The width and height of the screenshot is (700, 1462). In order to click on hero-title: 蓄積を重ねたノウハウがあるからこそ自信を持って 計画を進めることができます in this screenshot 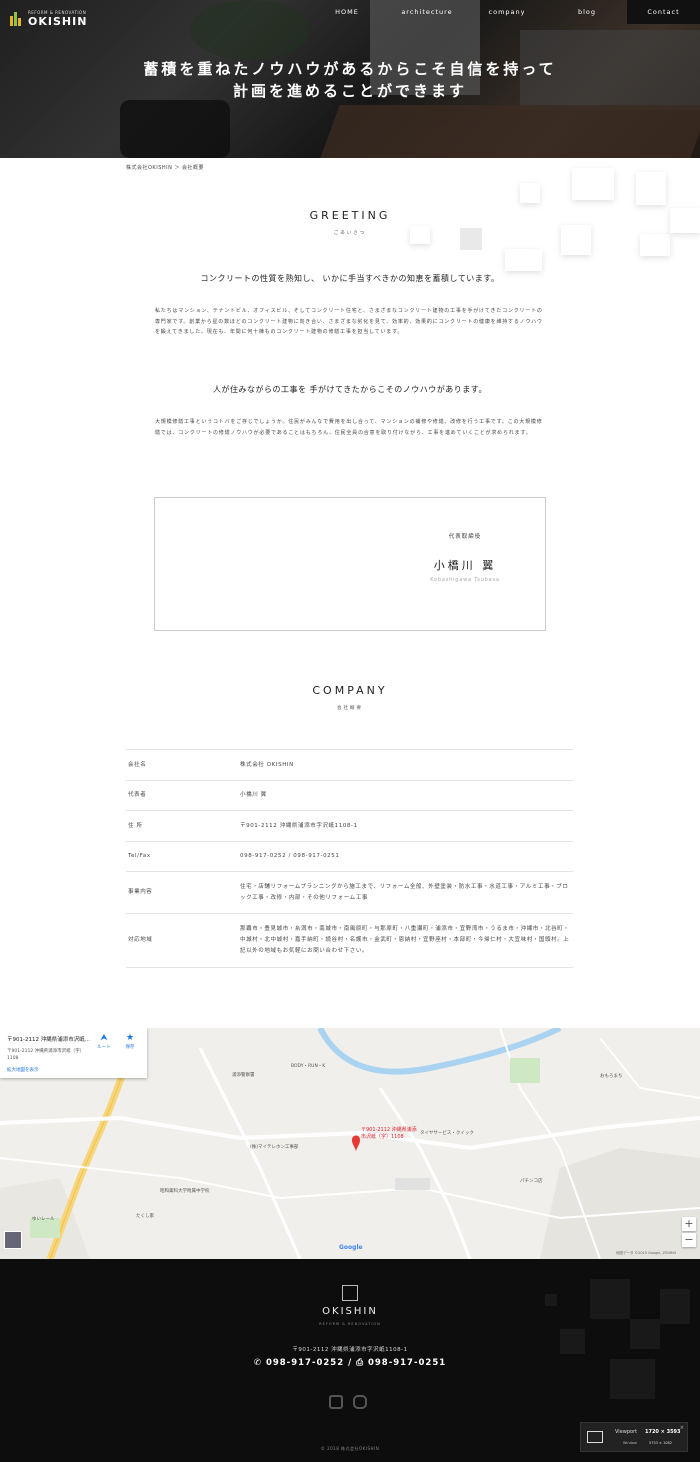, I will do `click(350, 80)`.